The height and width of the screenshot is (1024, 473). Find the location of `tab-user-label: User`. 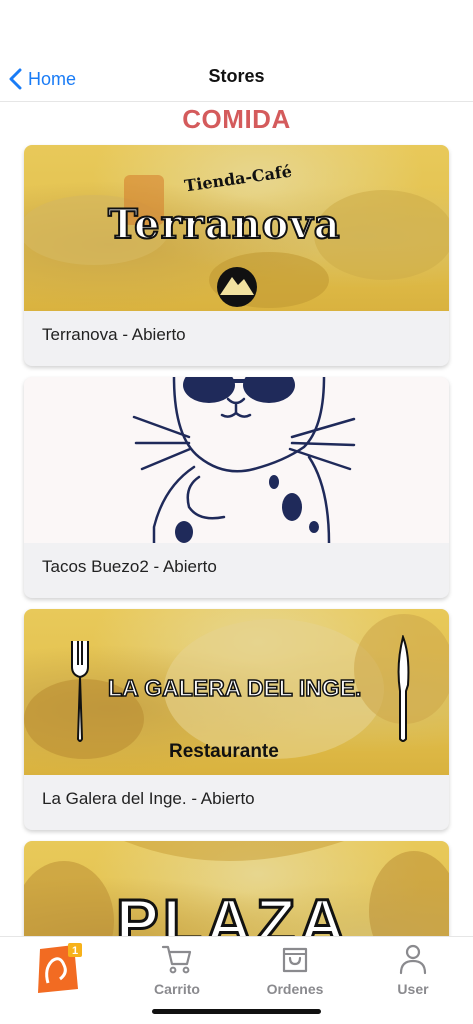

tab-user-label: User is located at coordinates (413, 989).